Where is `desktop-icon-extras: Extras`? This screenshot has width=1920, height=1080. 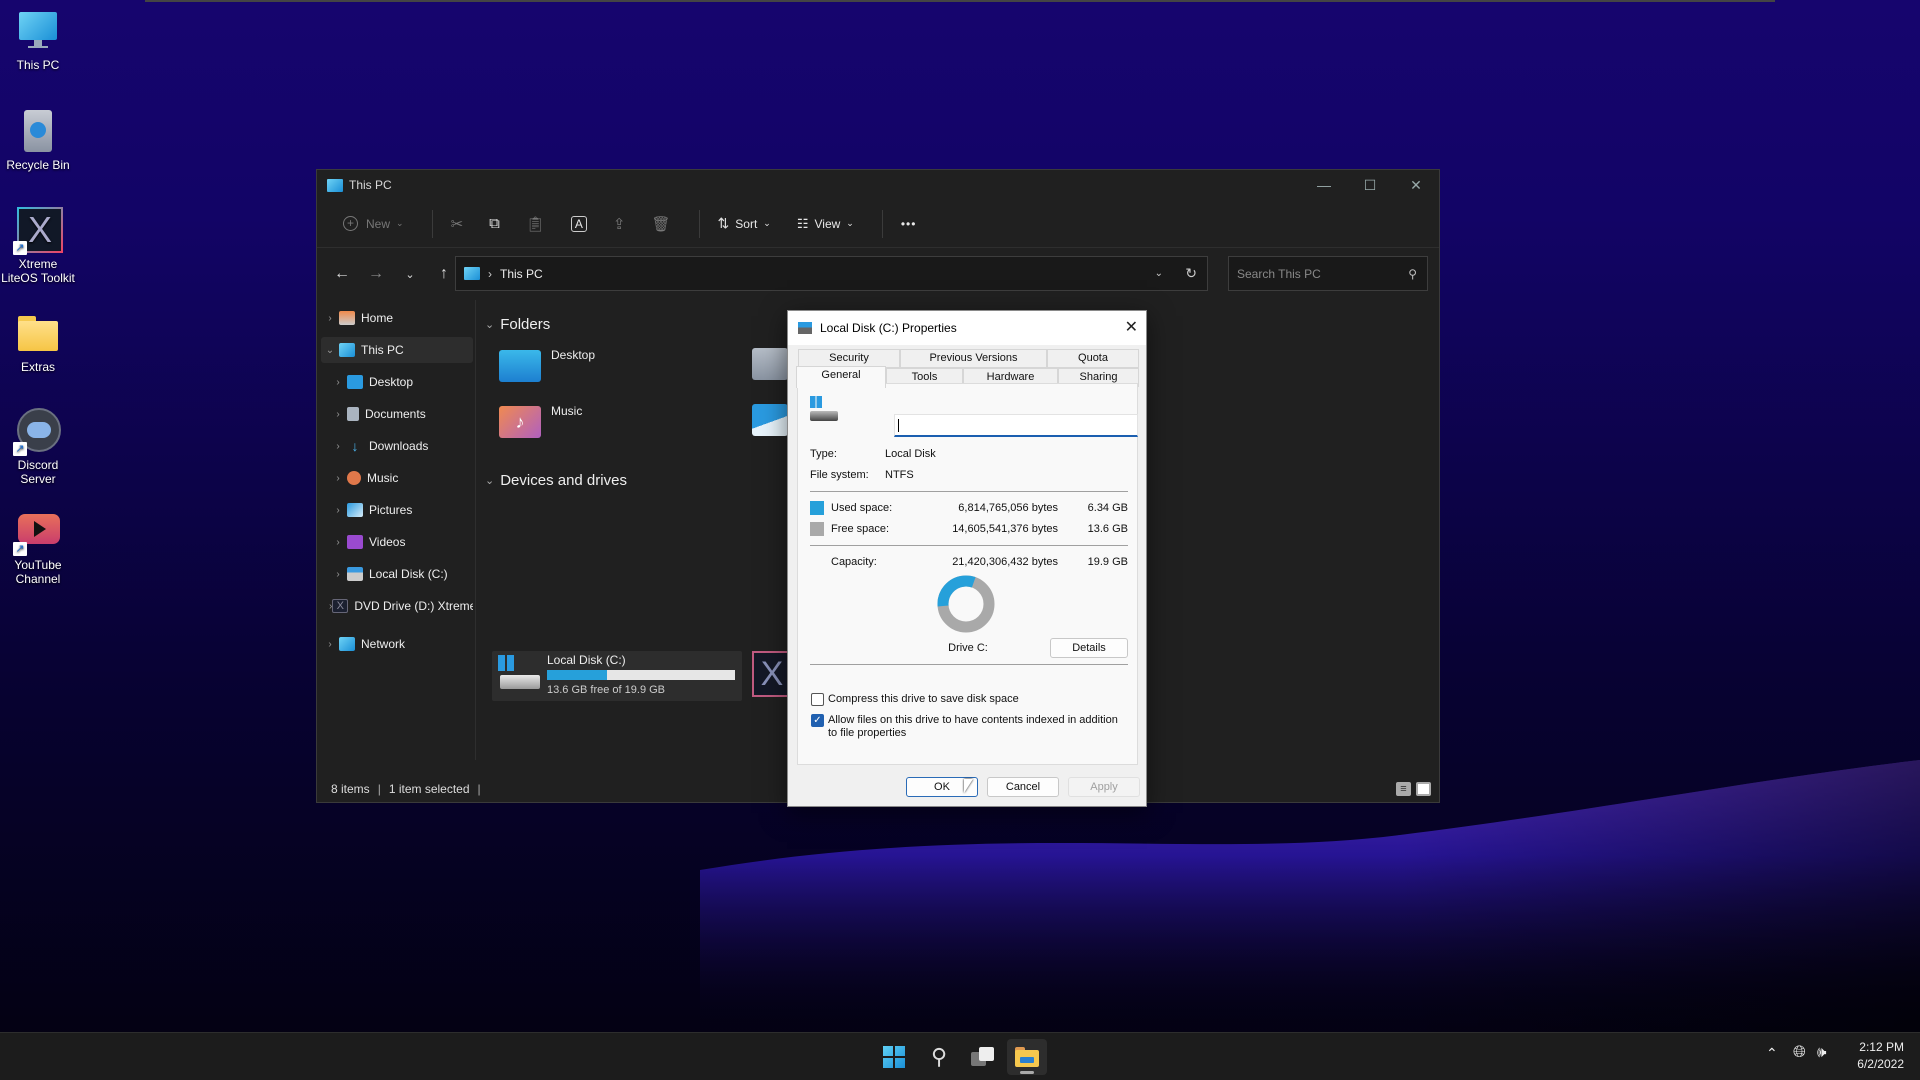 desktop-icon-extras: Extras is located at coordinates (38, 342).